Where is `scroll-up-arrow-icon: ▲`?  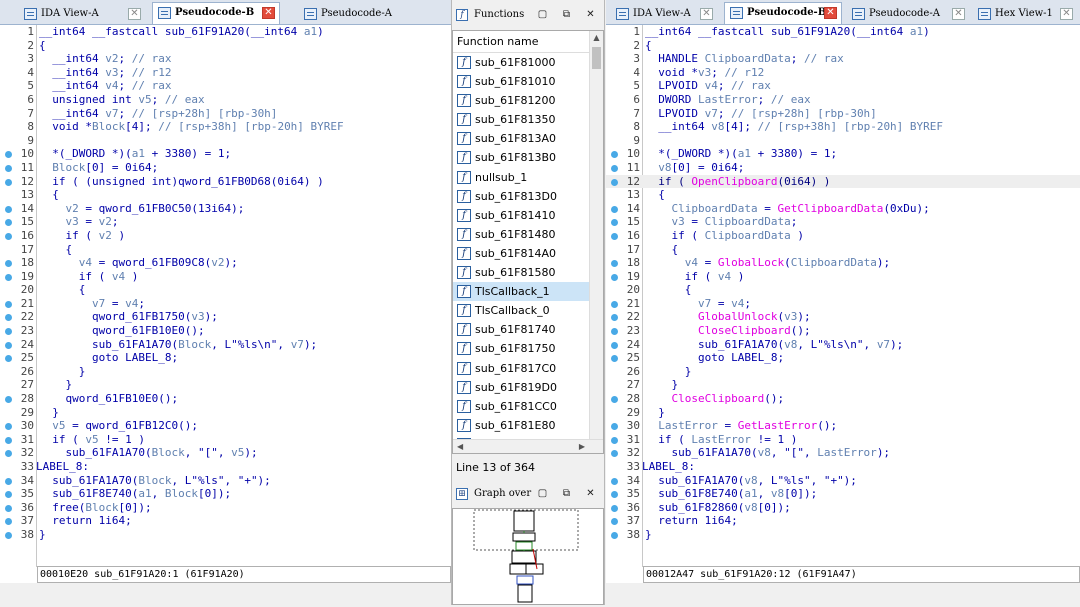 scroll-up-arrow-icon: ▲ is located at coordinates (596, 38).